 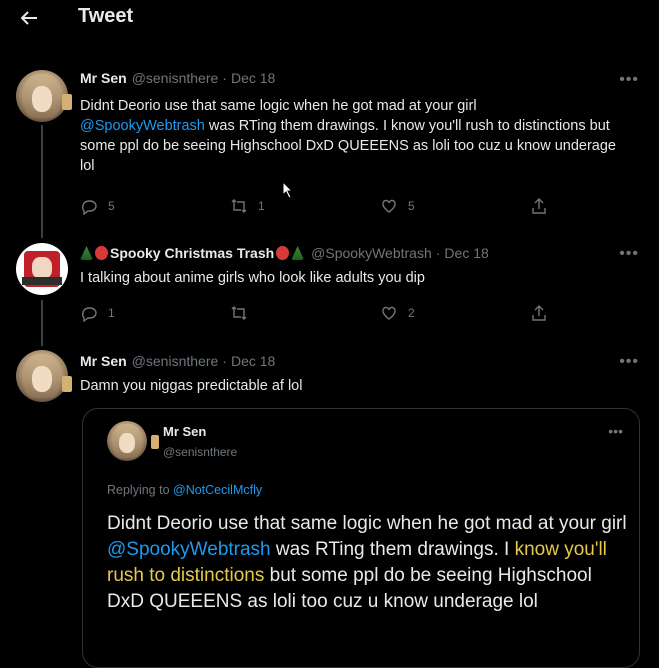 I want to click on reply-button: 1, so click(x=97, y=313).